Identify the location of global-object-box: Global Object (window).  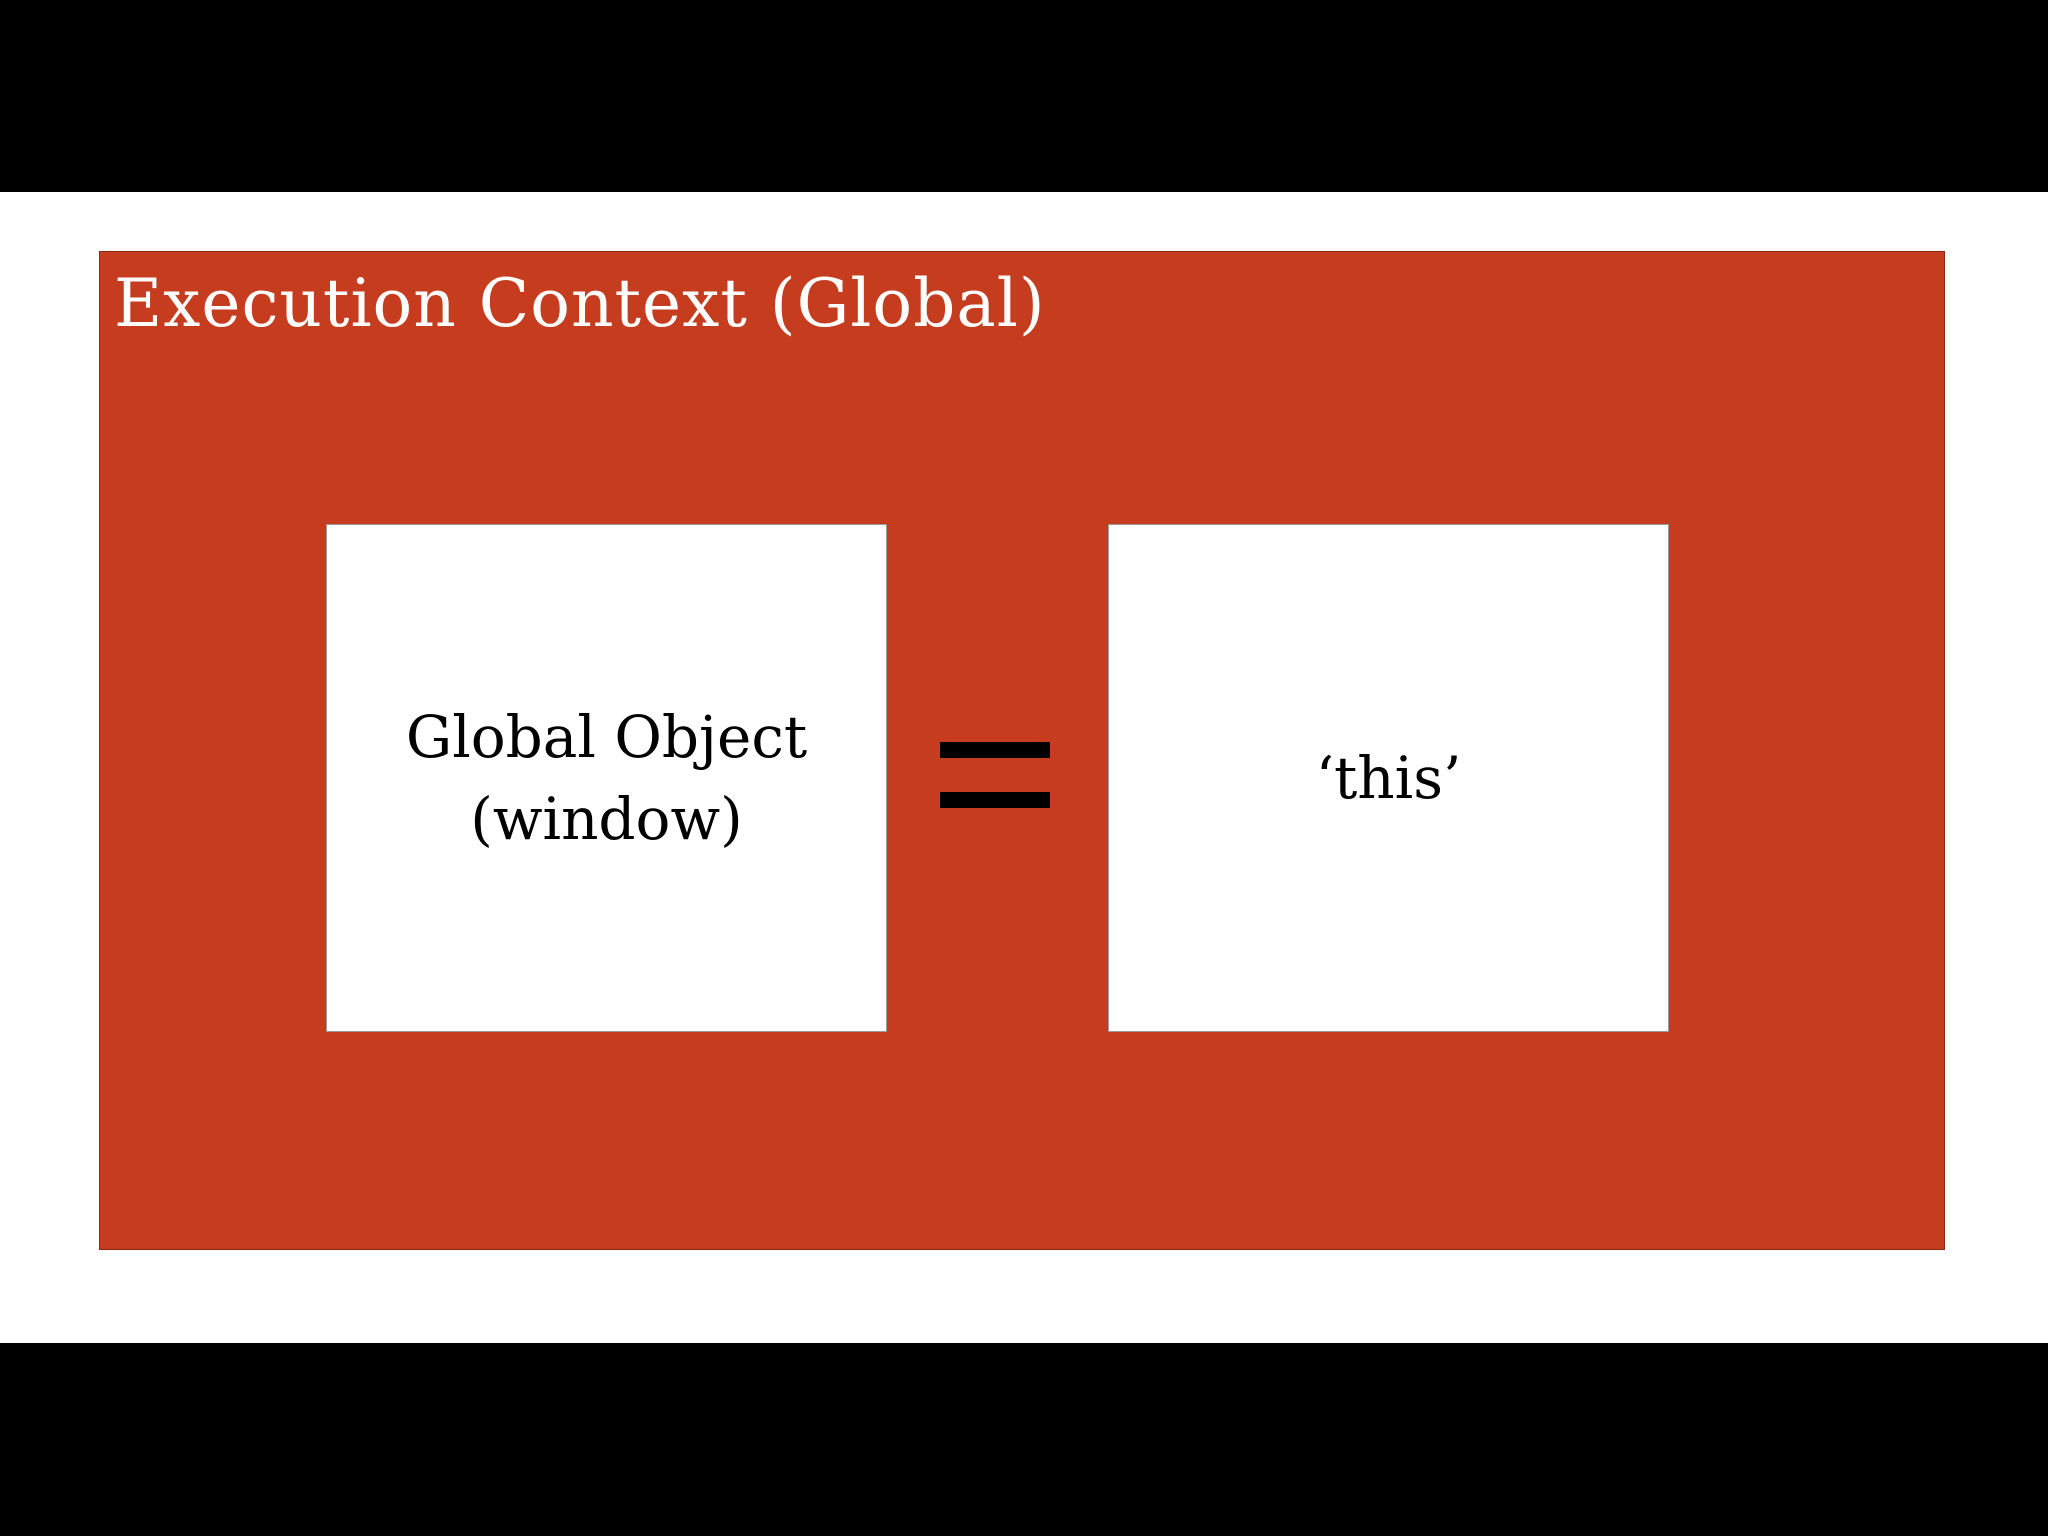
(606, 778).